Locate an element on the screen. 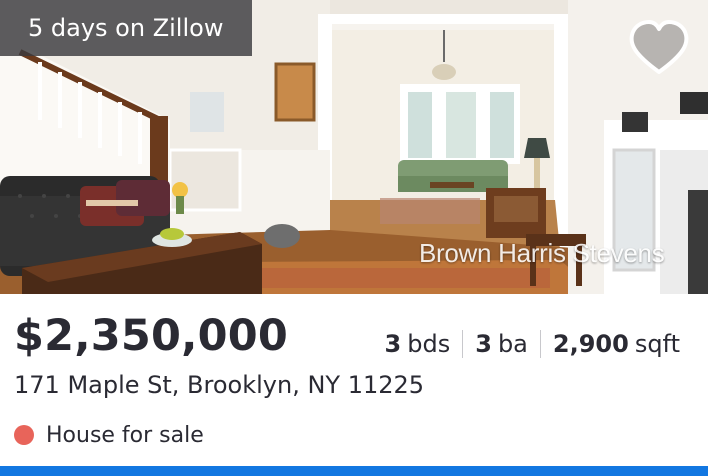  status-dot-icon is located at coordinates (24, 435).